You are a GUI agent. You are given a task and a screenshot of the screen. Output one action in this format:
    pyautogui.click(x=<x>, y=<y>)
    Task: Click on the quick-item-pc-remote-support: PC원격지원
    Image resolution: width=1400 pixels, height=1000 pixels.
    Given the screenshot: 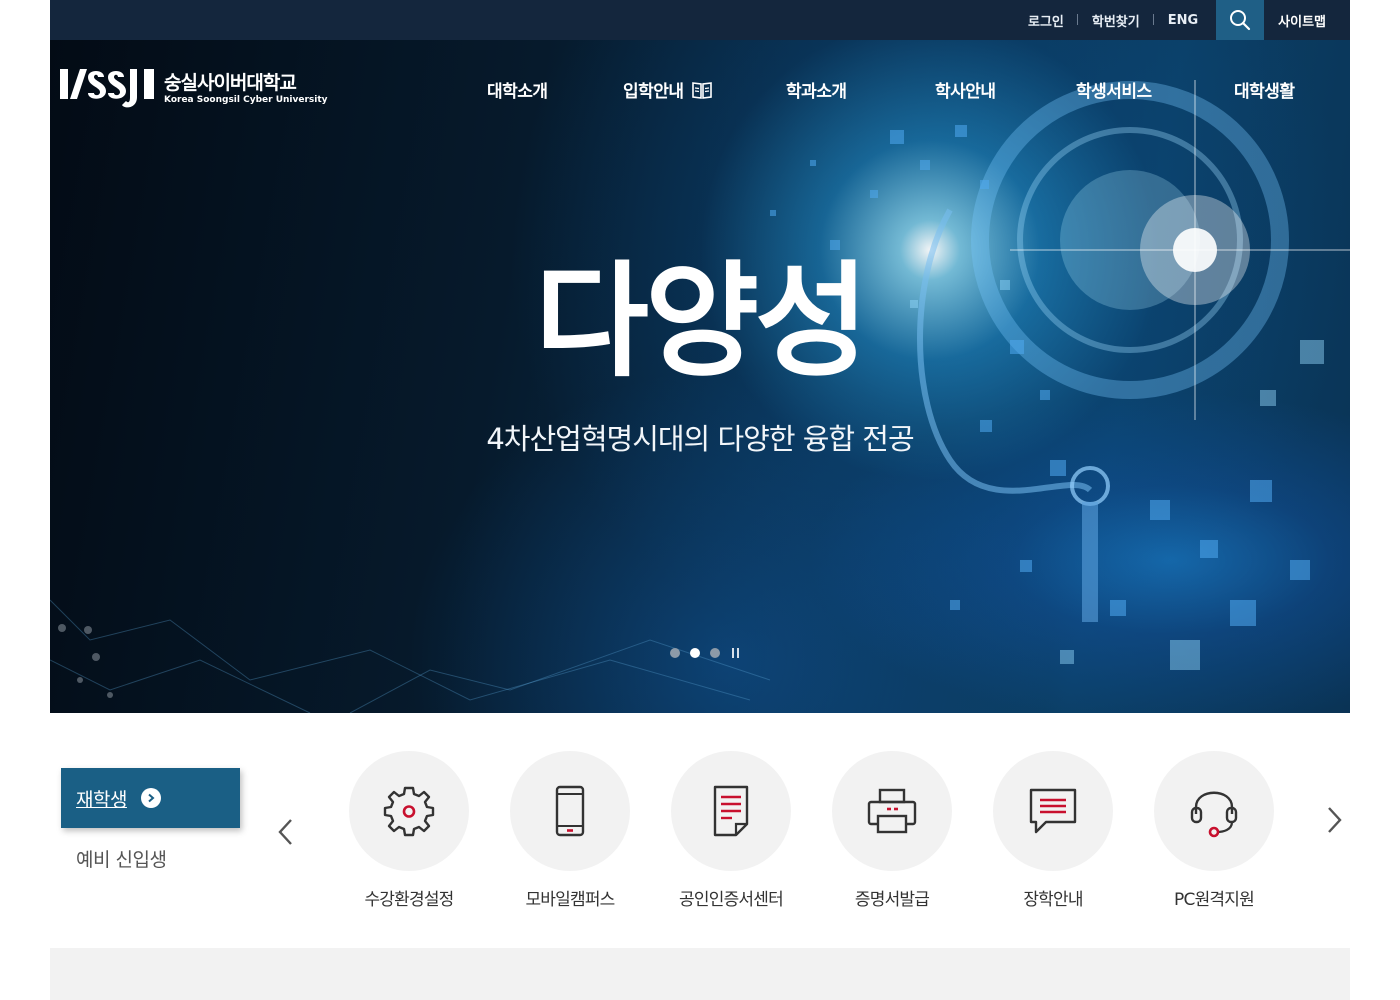 What is the action you would take?
    pyautogui.click(x=1214, y=830)
    